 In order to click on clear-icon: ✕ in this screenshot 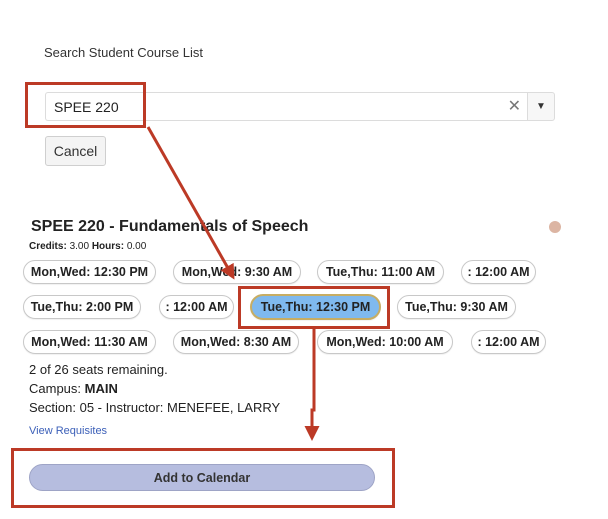, I will do `click(514, 107)`.